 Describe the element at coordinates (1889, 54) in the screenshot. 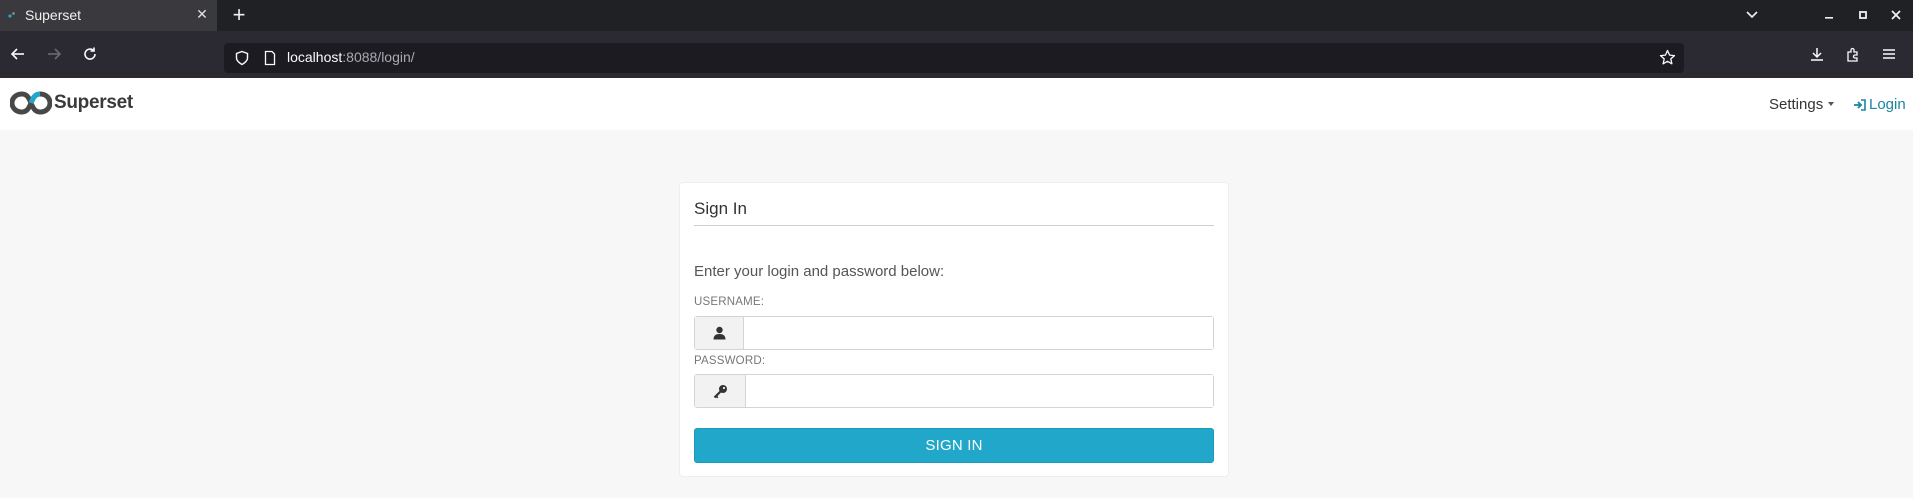

I see `app-menu-icon` at that location.